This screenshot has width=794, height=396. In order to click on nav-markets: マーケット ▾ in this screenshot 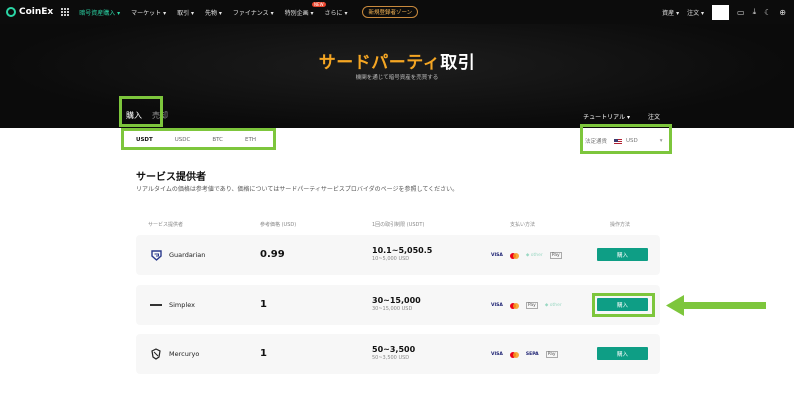, I will do `click(148, 12)`.